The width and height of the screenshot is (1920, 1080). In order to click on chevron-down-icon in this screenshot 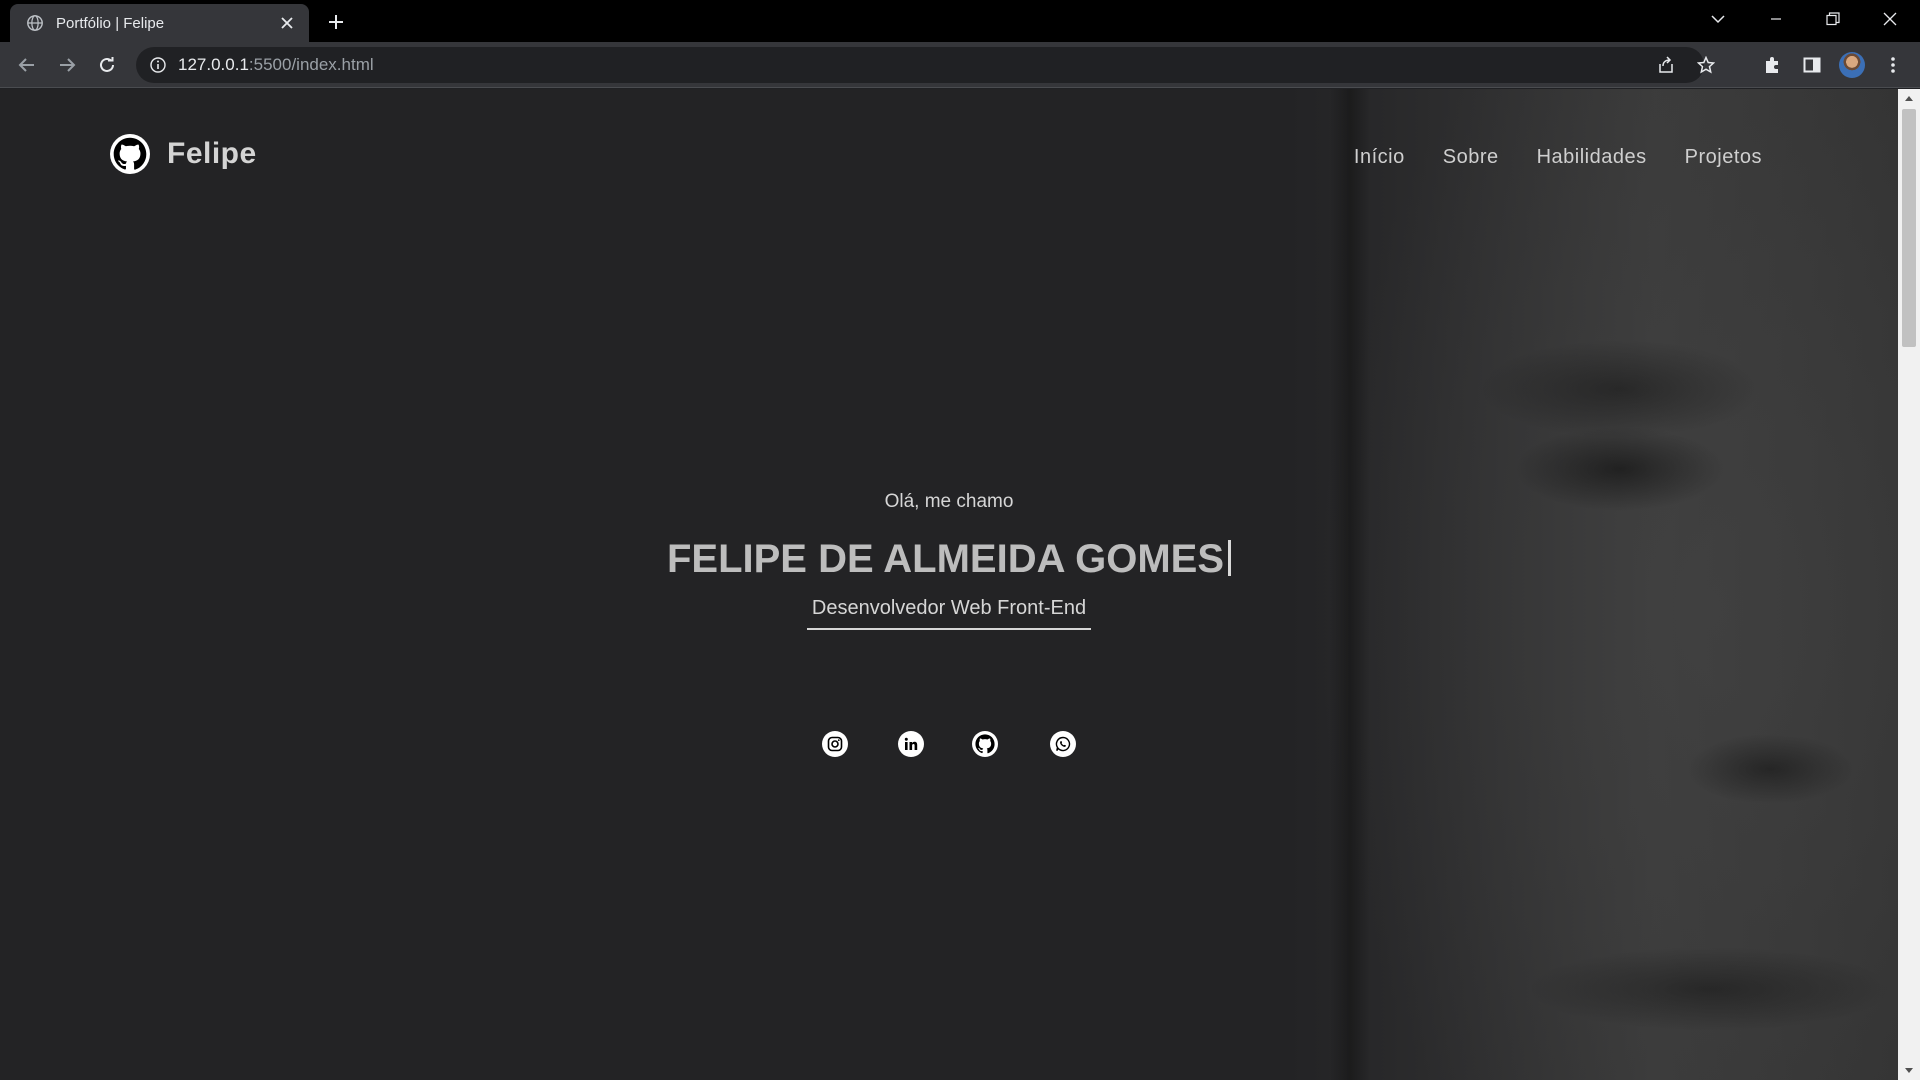, I will do `click(1718, 19)`.